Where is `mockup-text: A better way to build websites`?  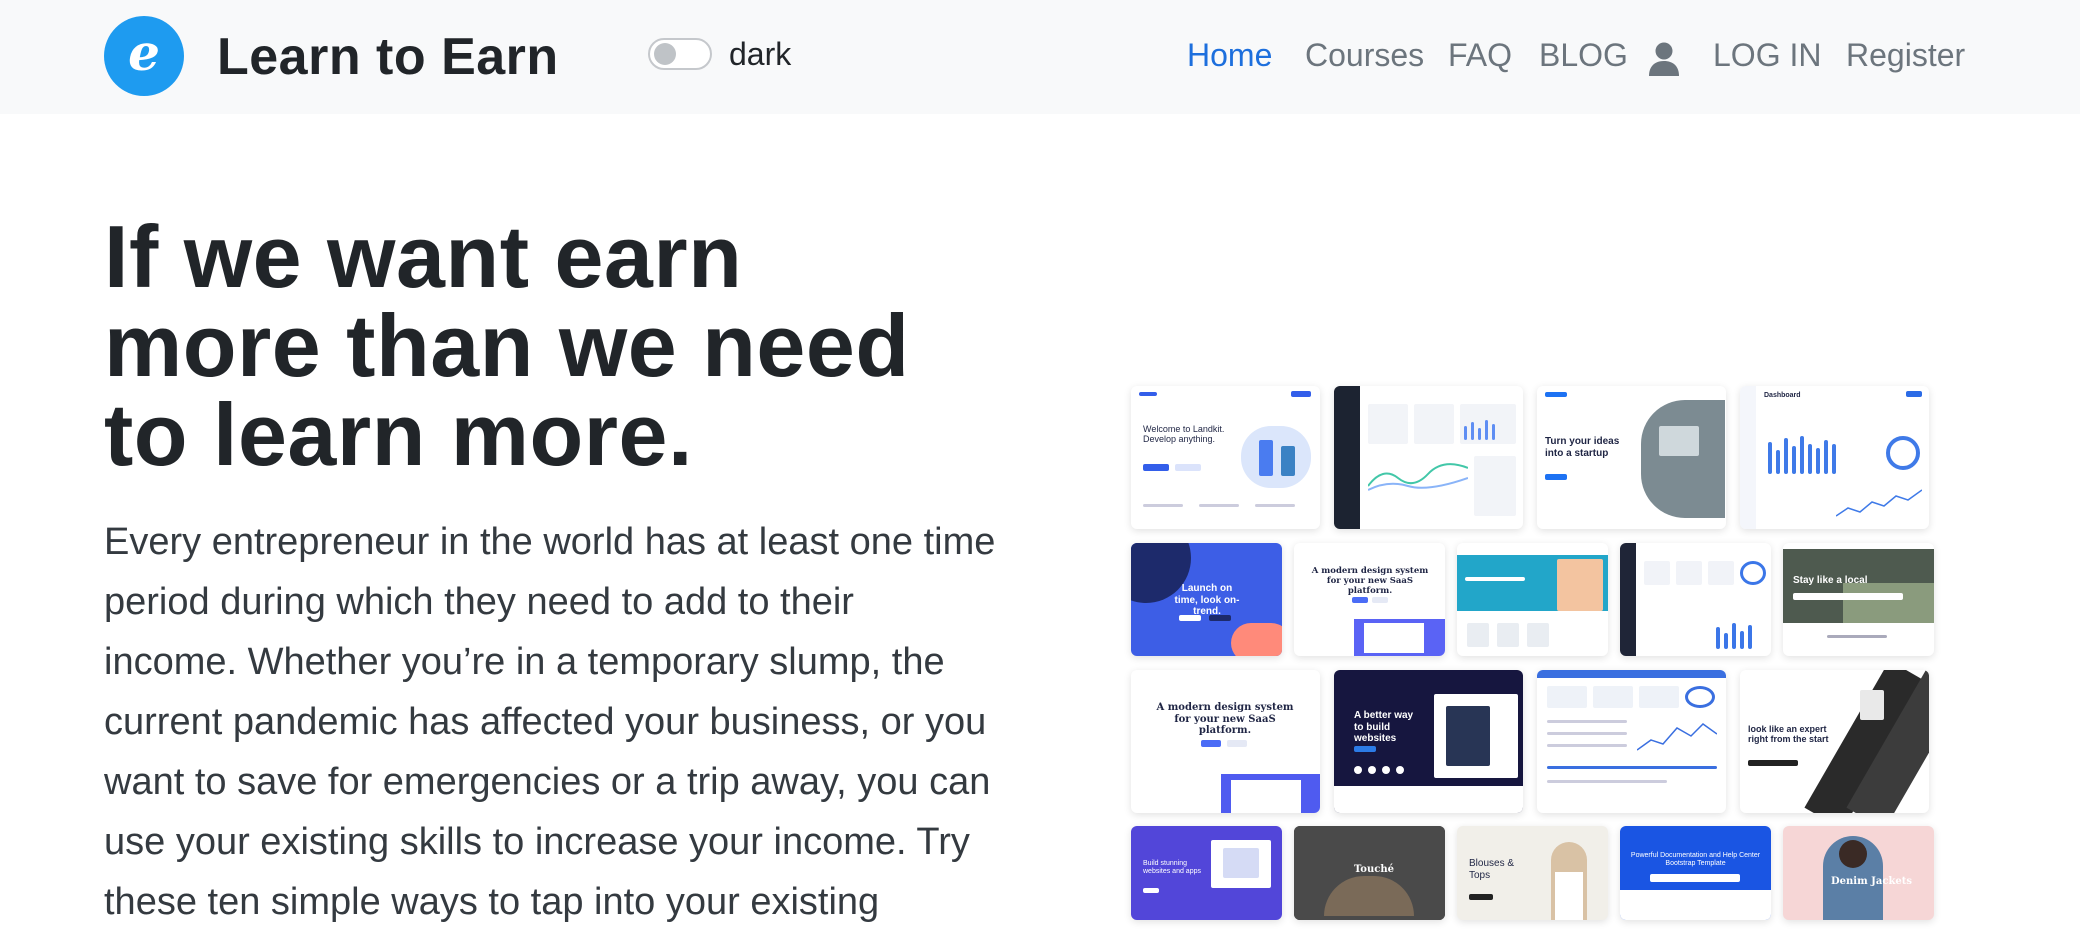 mockup-text: A better way to build websites is located at coordinates (1384, 727).